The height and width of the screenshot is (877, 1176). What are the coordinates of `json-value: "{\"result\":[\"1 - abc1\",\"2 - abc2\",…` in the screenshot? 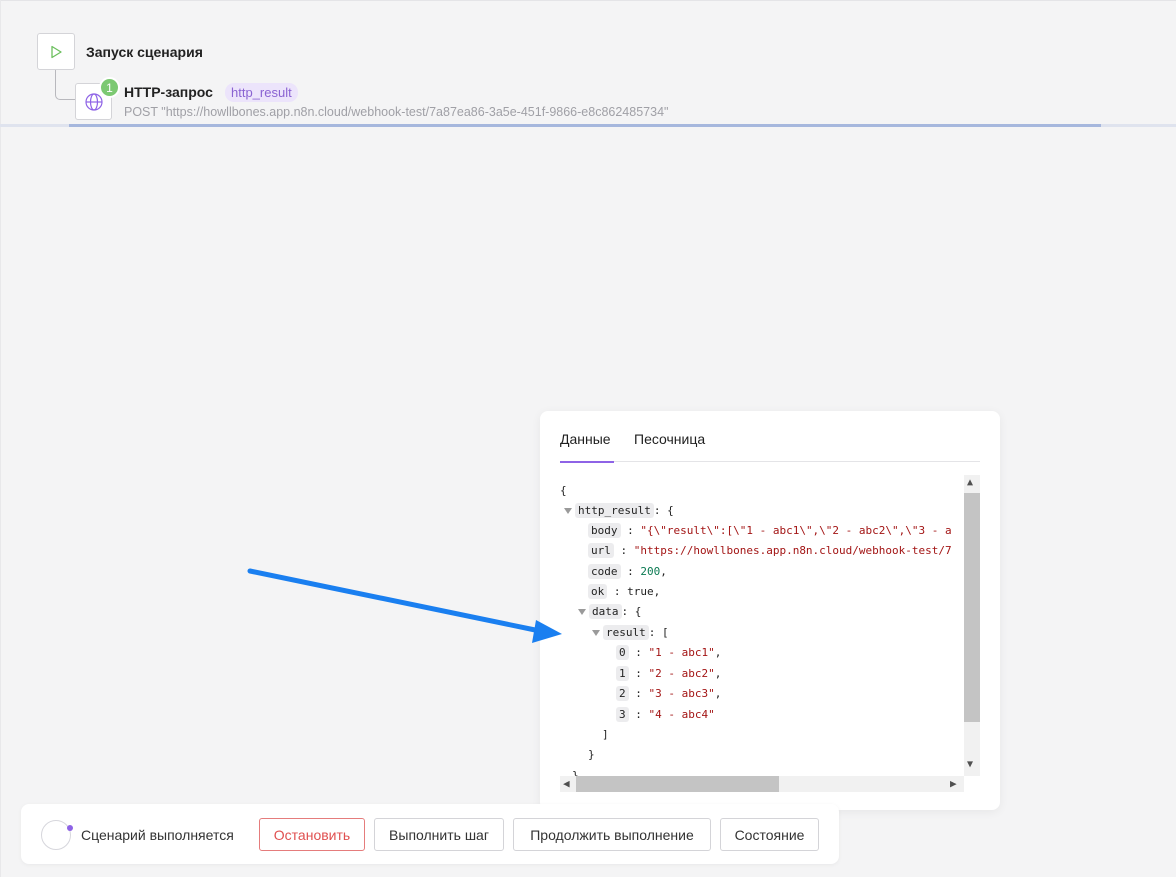 It's located at (796, 530).